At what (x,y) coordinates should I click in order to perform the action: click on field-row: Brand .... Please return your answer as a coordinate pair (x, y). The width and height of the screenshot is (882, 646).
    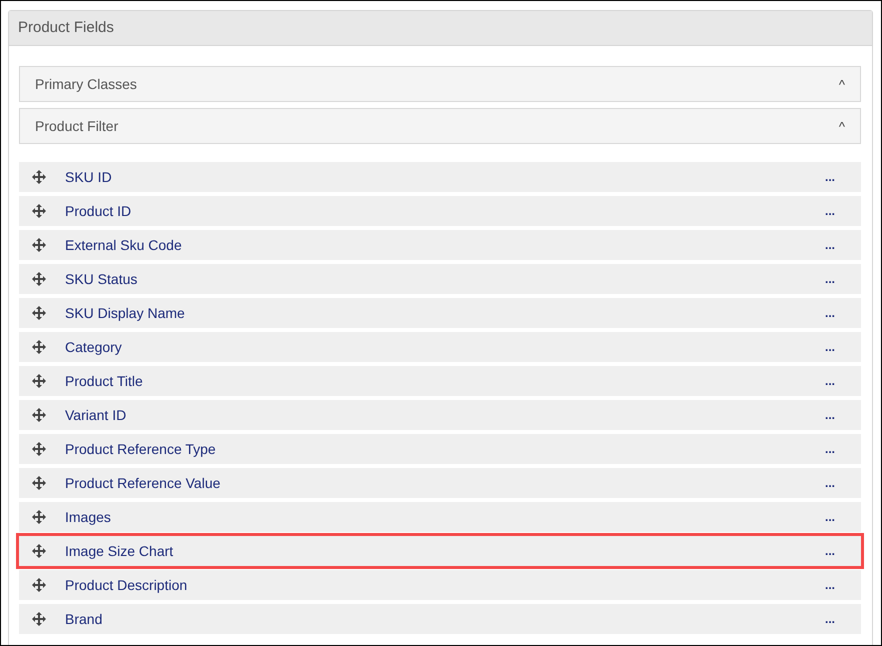
    Looking at the image, I should click on (440, 619).